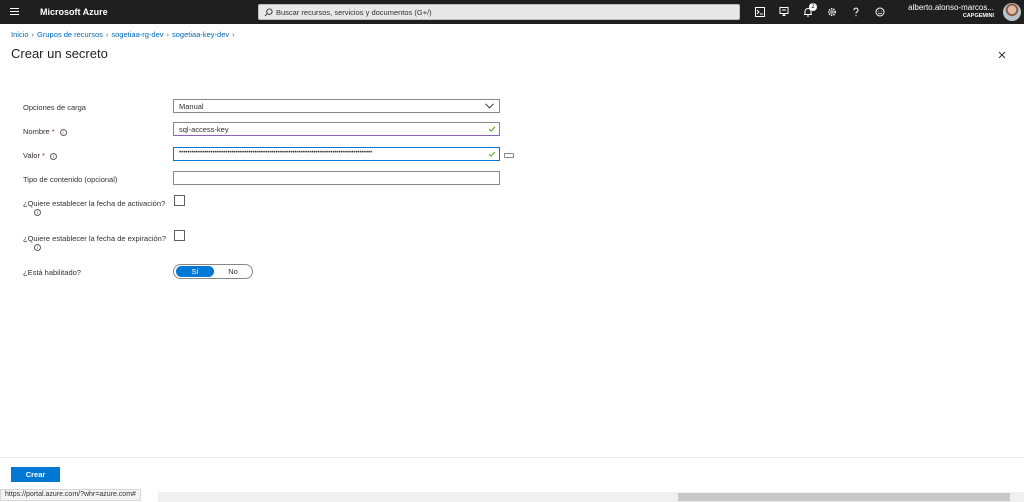 The image size is (1024, 502). What do you see at coordinates (506, 12) in the screenshot?
I see `search-input` at bounding box center [506, 12].